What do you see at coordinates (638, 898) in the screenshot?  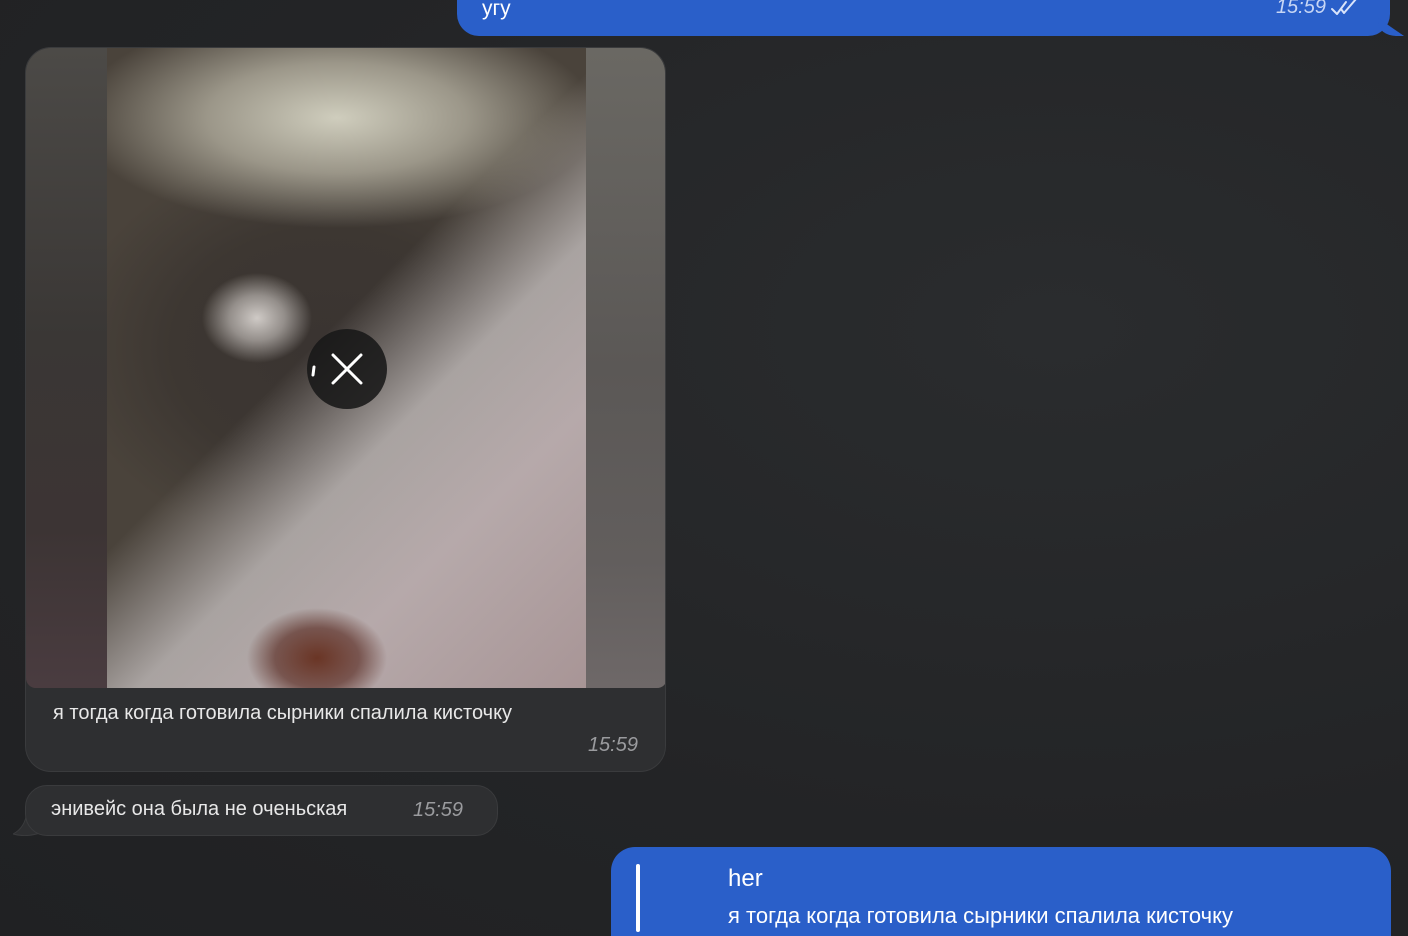 I see `reply-indicator-bar` at bounding box center [638, 898].